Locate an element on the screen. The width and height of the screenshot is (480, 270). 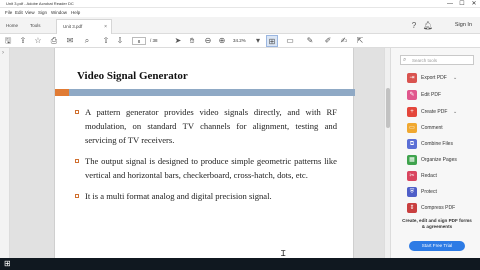
previous-page-icon: ⇧ is located at coordinates (106, 41).